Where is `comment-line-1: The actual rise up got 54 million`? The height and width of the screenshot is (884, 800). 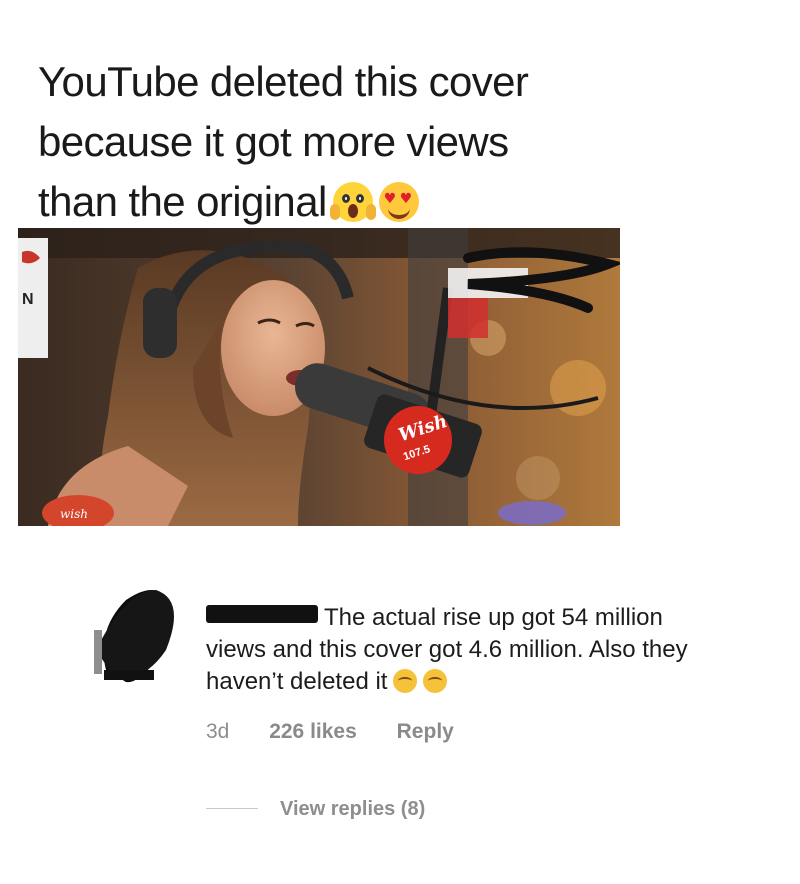
comment-line-1: The actual rise up got 54 million is located at coordinates (493, 617).